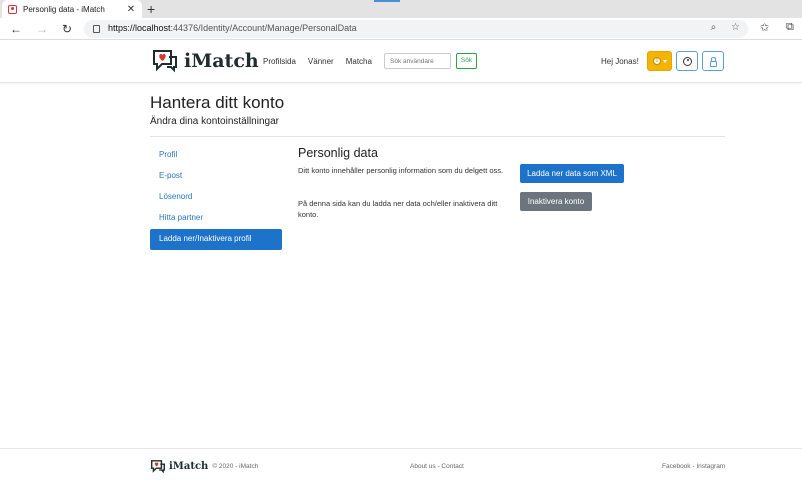  What do you see at coordinates (131, 9) in the screenshot?
I see `close-tab-icon: ✕` at bounding box center [131, 9].